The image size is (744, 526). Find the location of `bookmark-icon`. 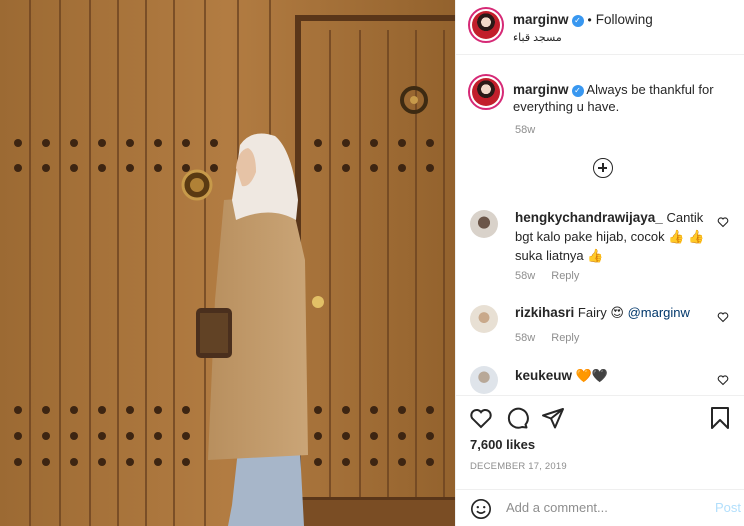

bookmark-icon is located at coordinates (720, 418).